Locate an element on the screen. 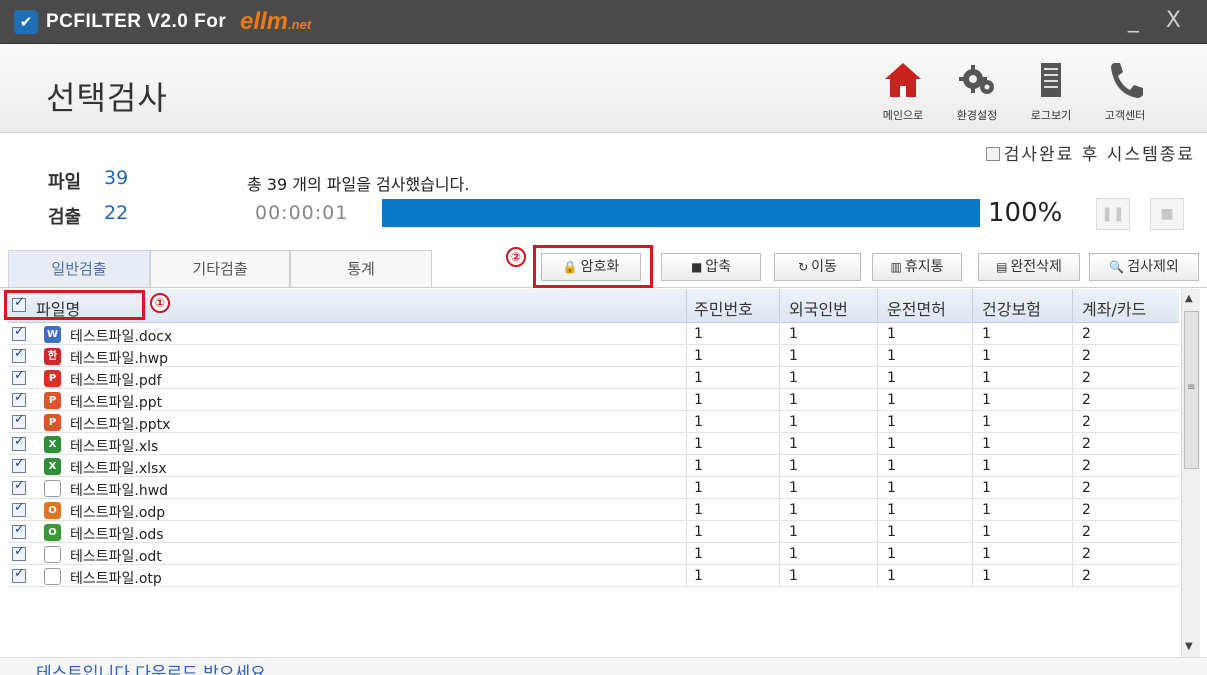 This screenshot has width=1207, height=675. col-foreigner-number: 외국인번 is located at coordinates (818, 308).